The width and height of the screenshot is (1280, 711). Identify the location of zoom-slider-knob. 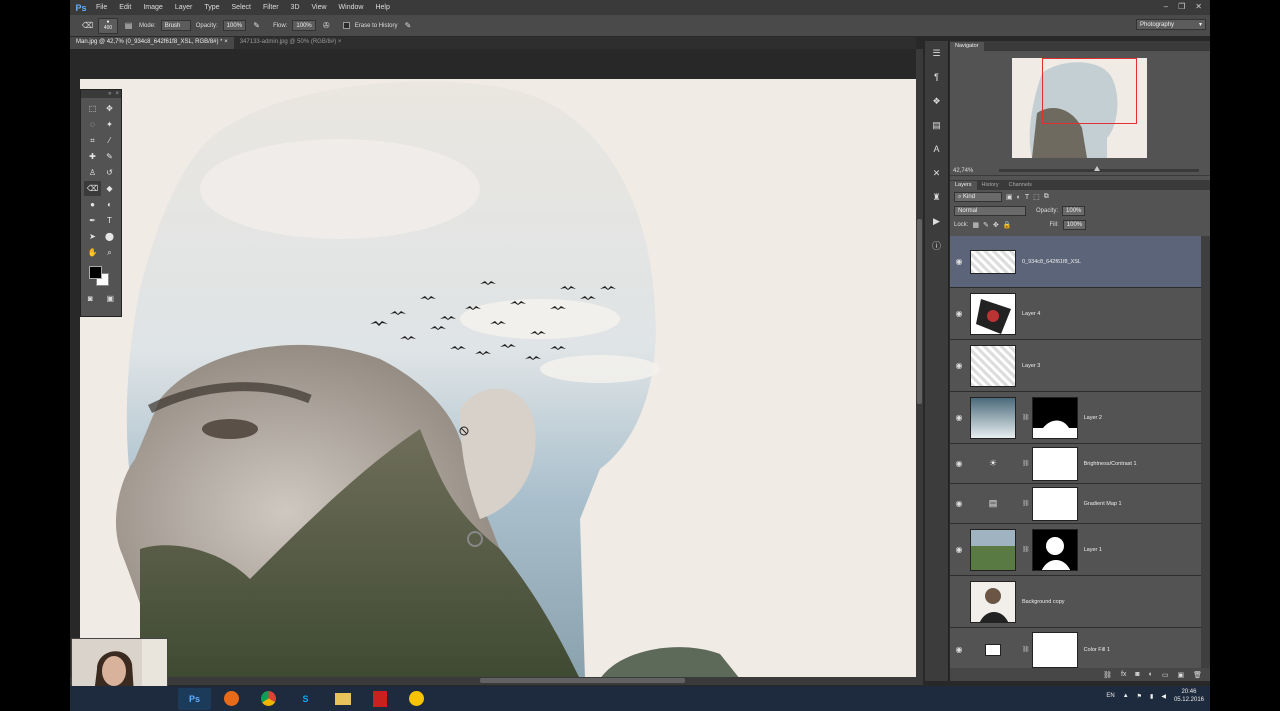
(1097, 168).